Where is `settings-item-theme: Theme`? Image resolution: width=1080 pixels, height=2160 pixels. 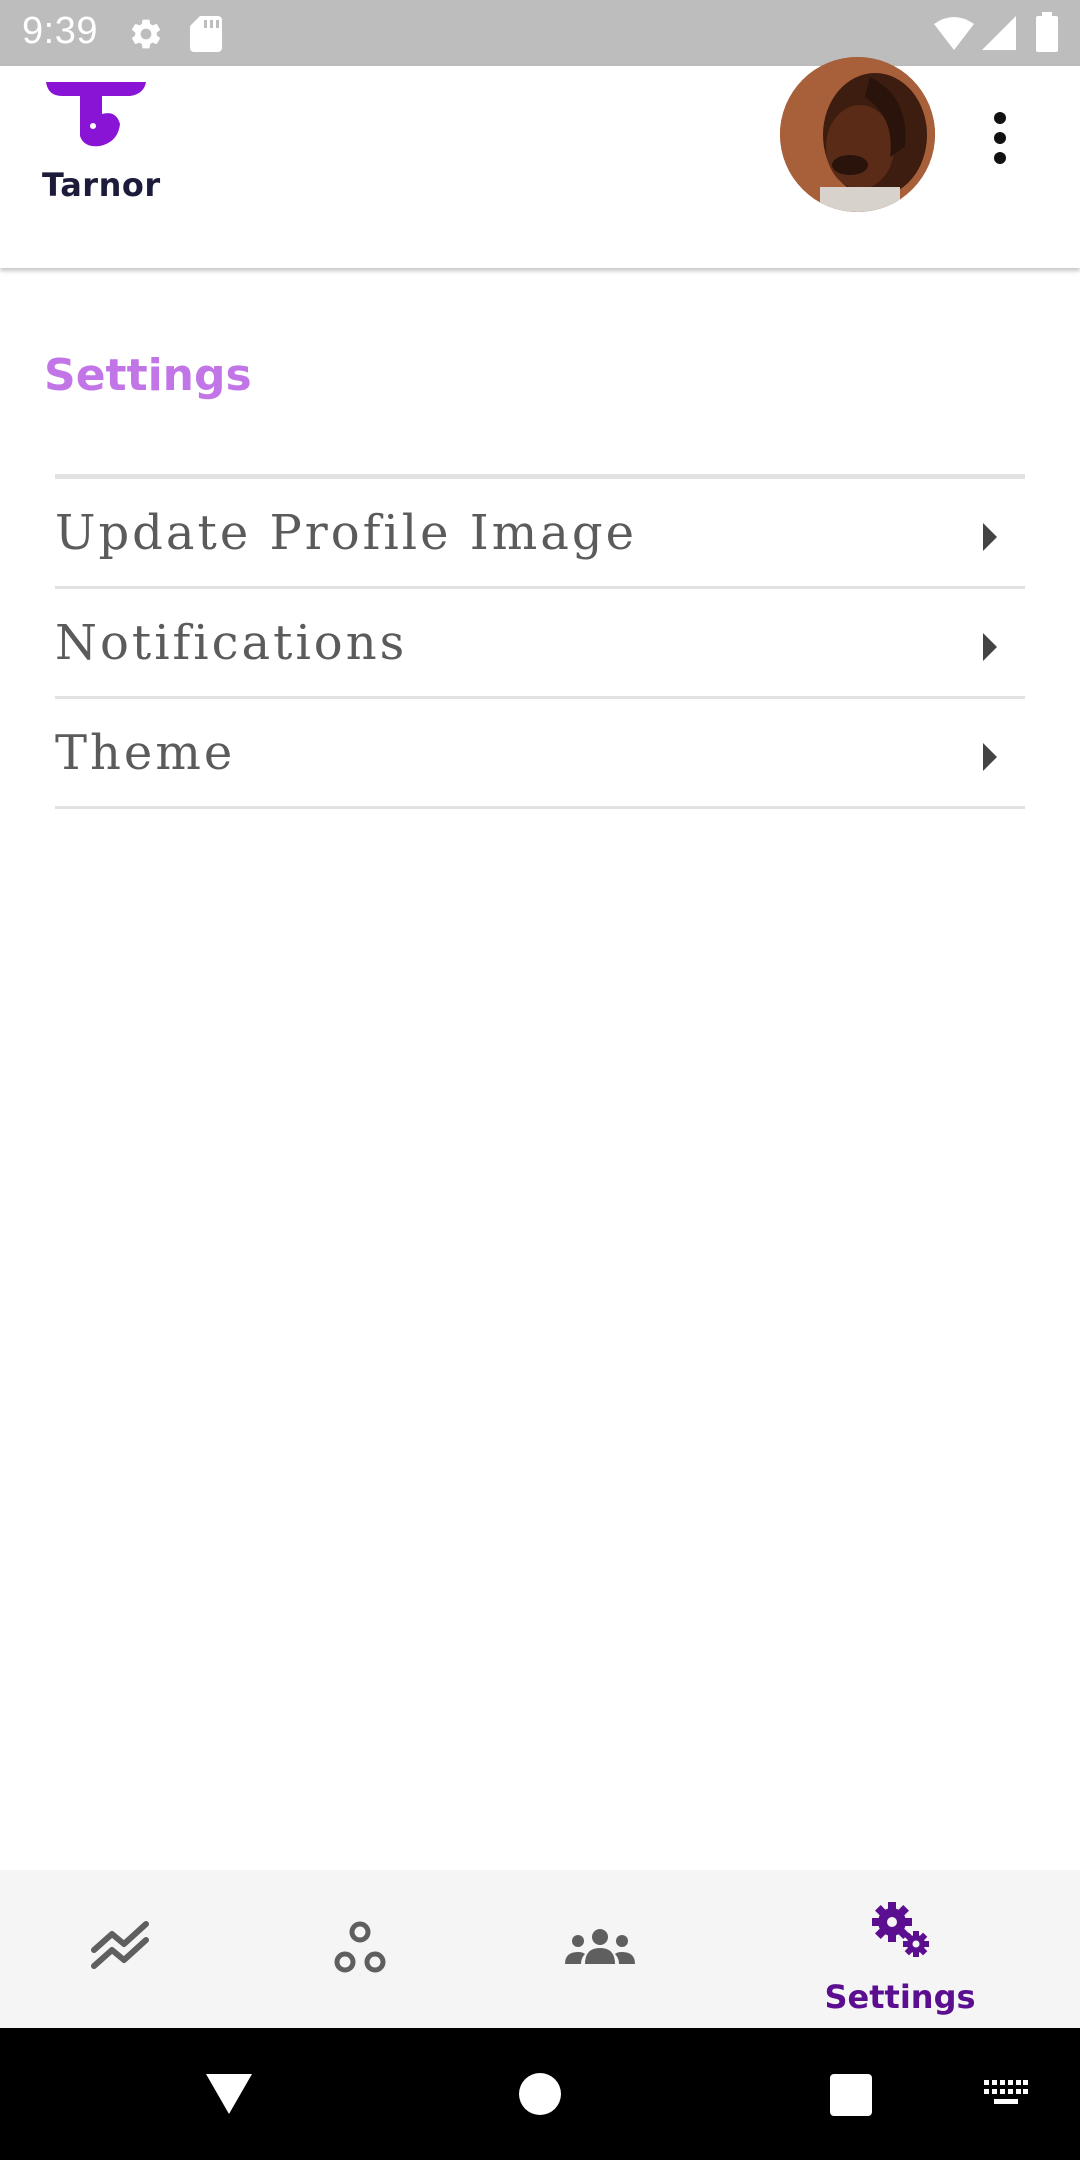 settings-item-theme: Theme is located at coordinates (540, 754).